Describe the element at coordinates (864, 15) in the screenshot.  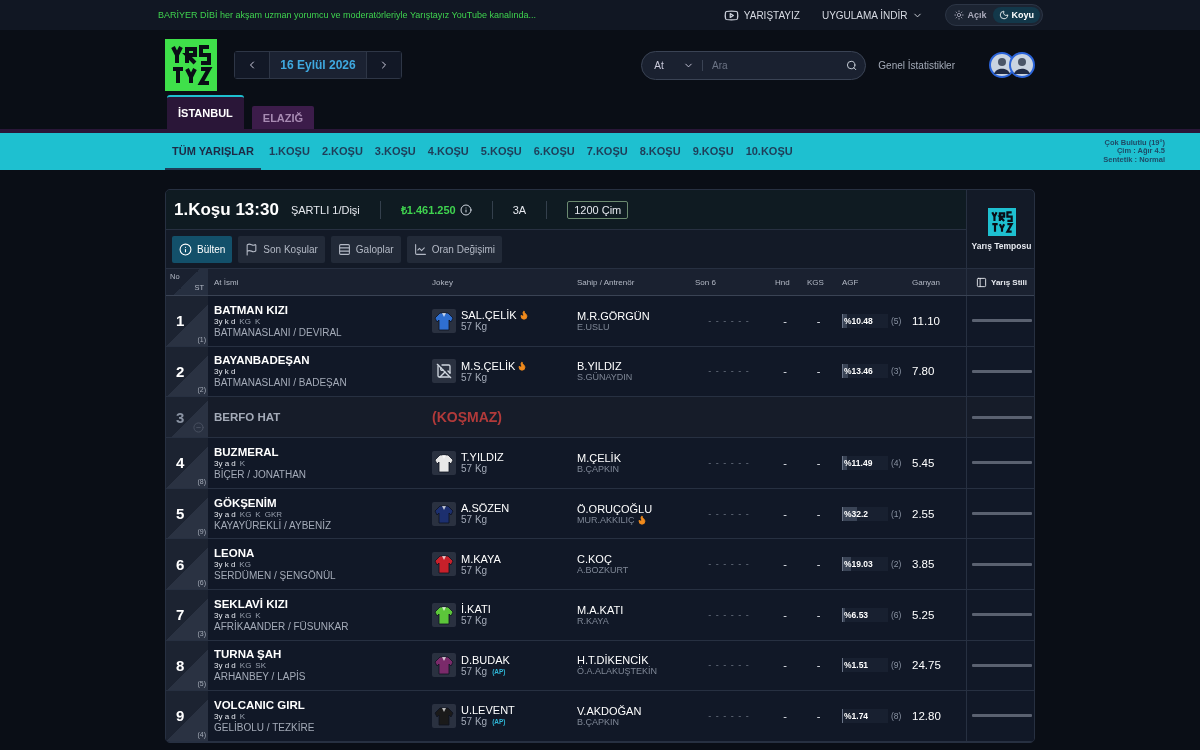
I see `app-download-link: UYGULAMA İNDİR` at that location.